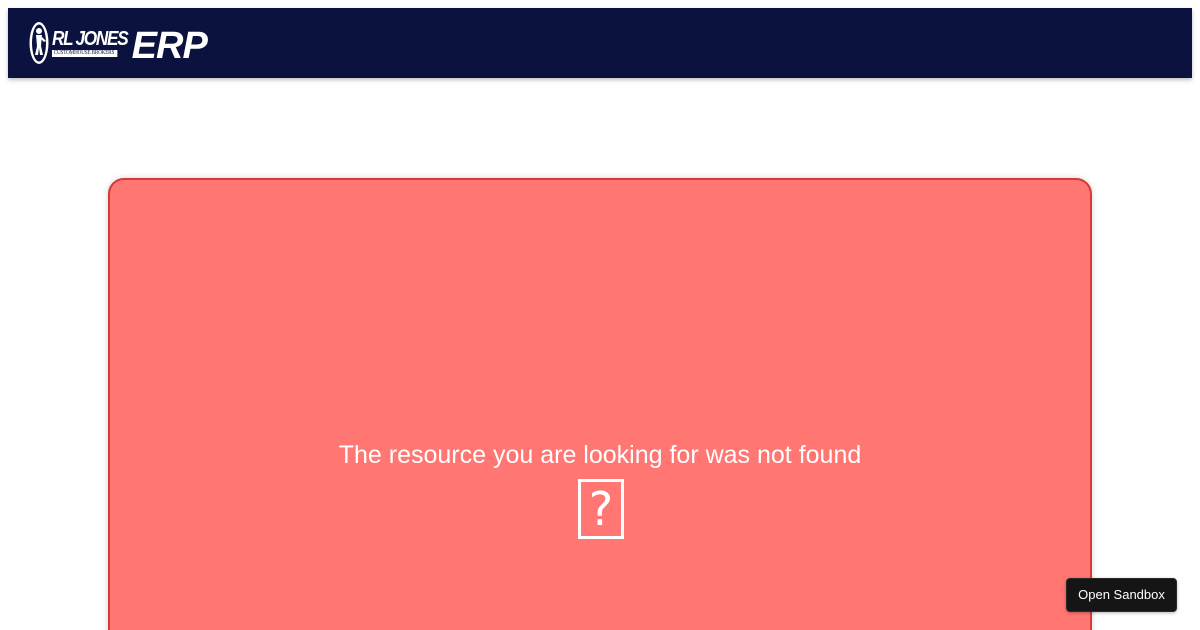  I want to click on logo-product-text: ERP, so click(169, 46).